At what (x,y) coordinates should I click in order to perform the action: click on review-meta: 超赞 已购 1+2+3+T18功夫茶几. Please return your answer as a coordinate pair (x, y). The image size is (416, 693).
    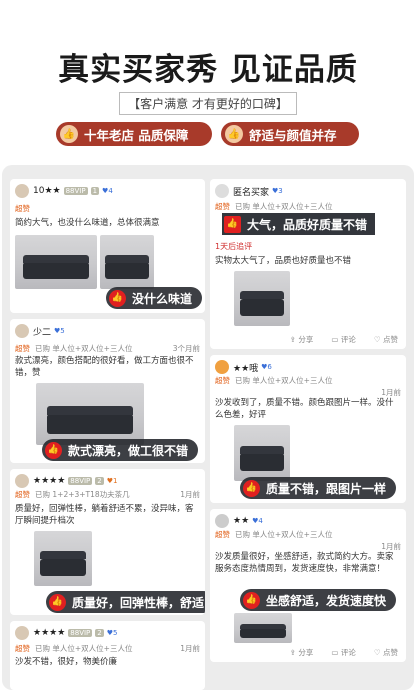
    Looking at the image, I should click on (72, 494).